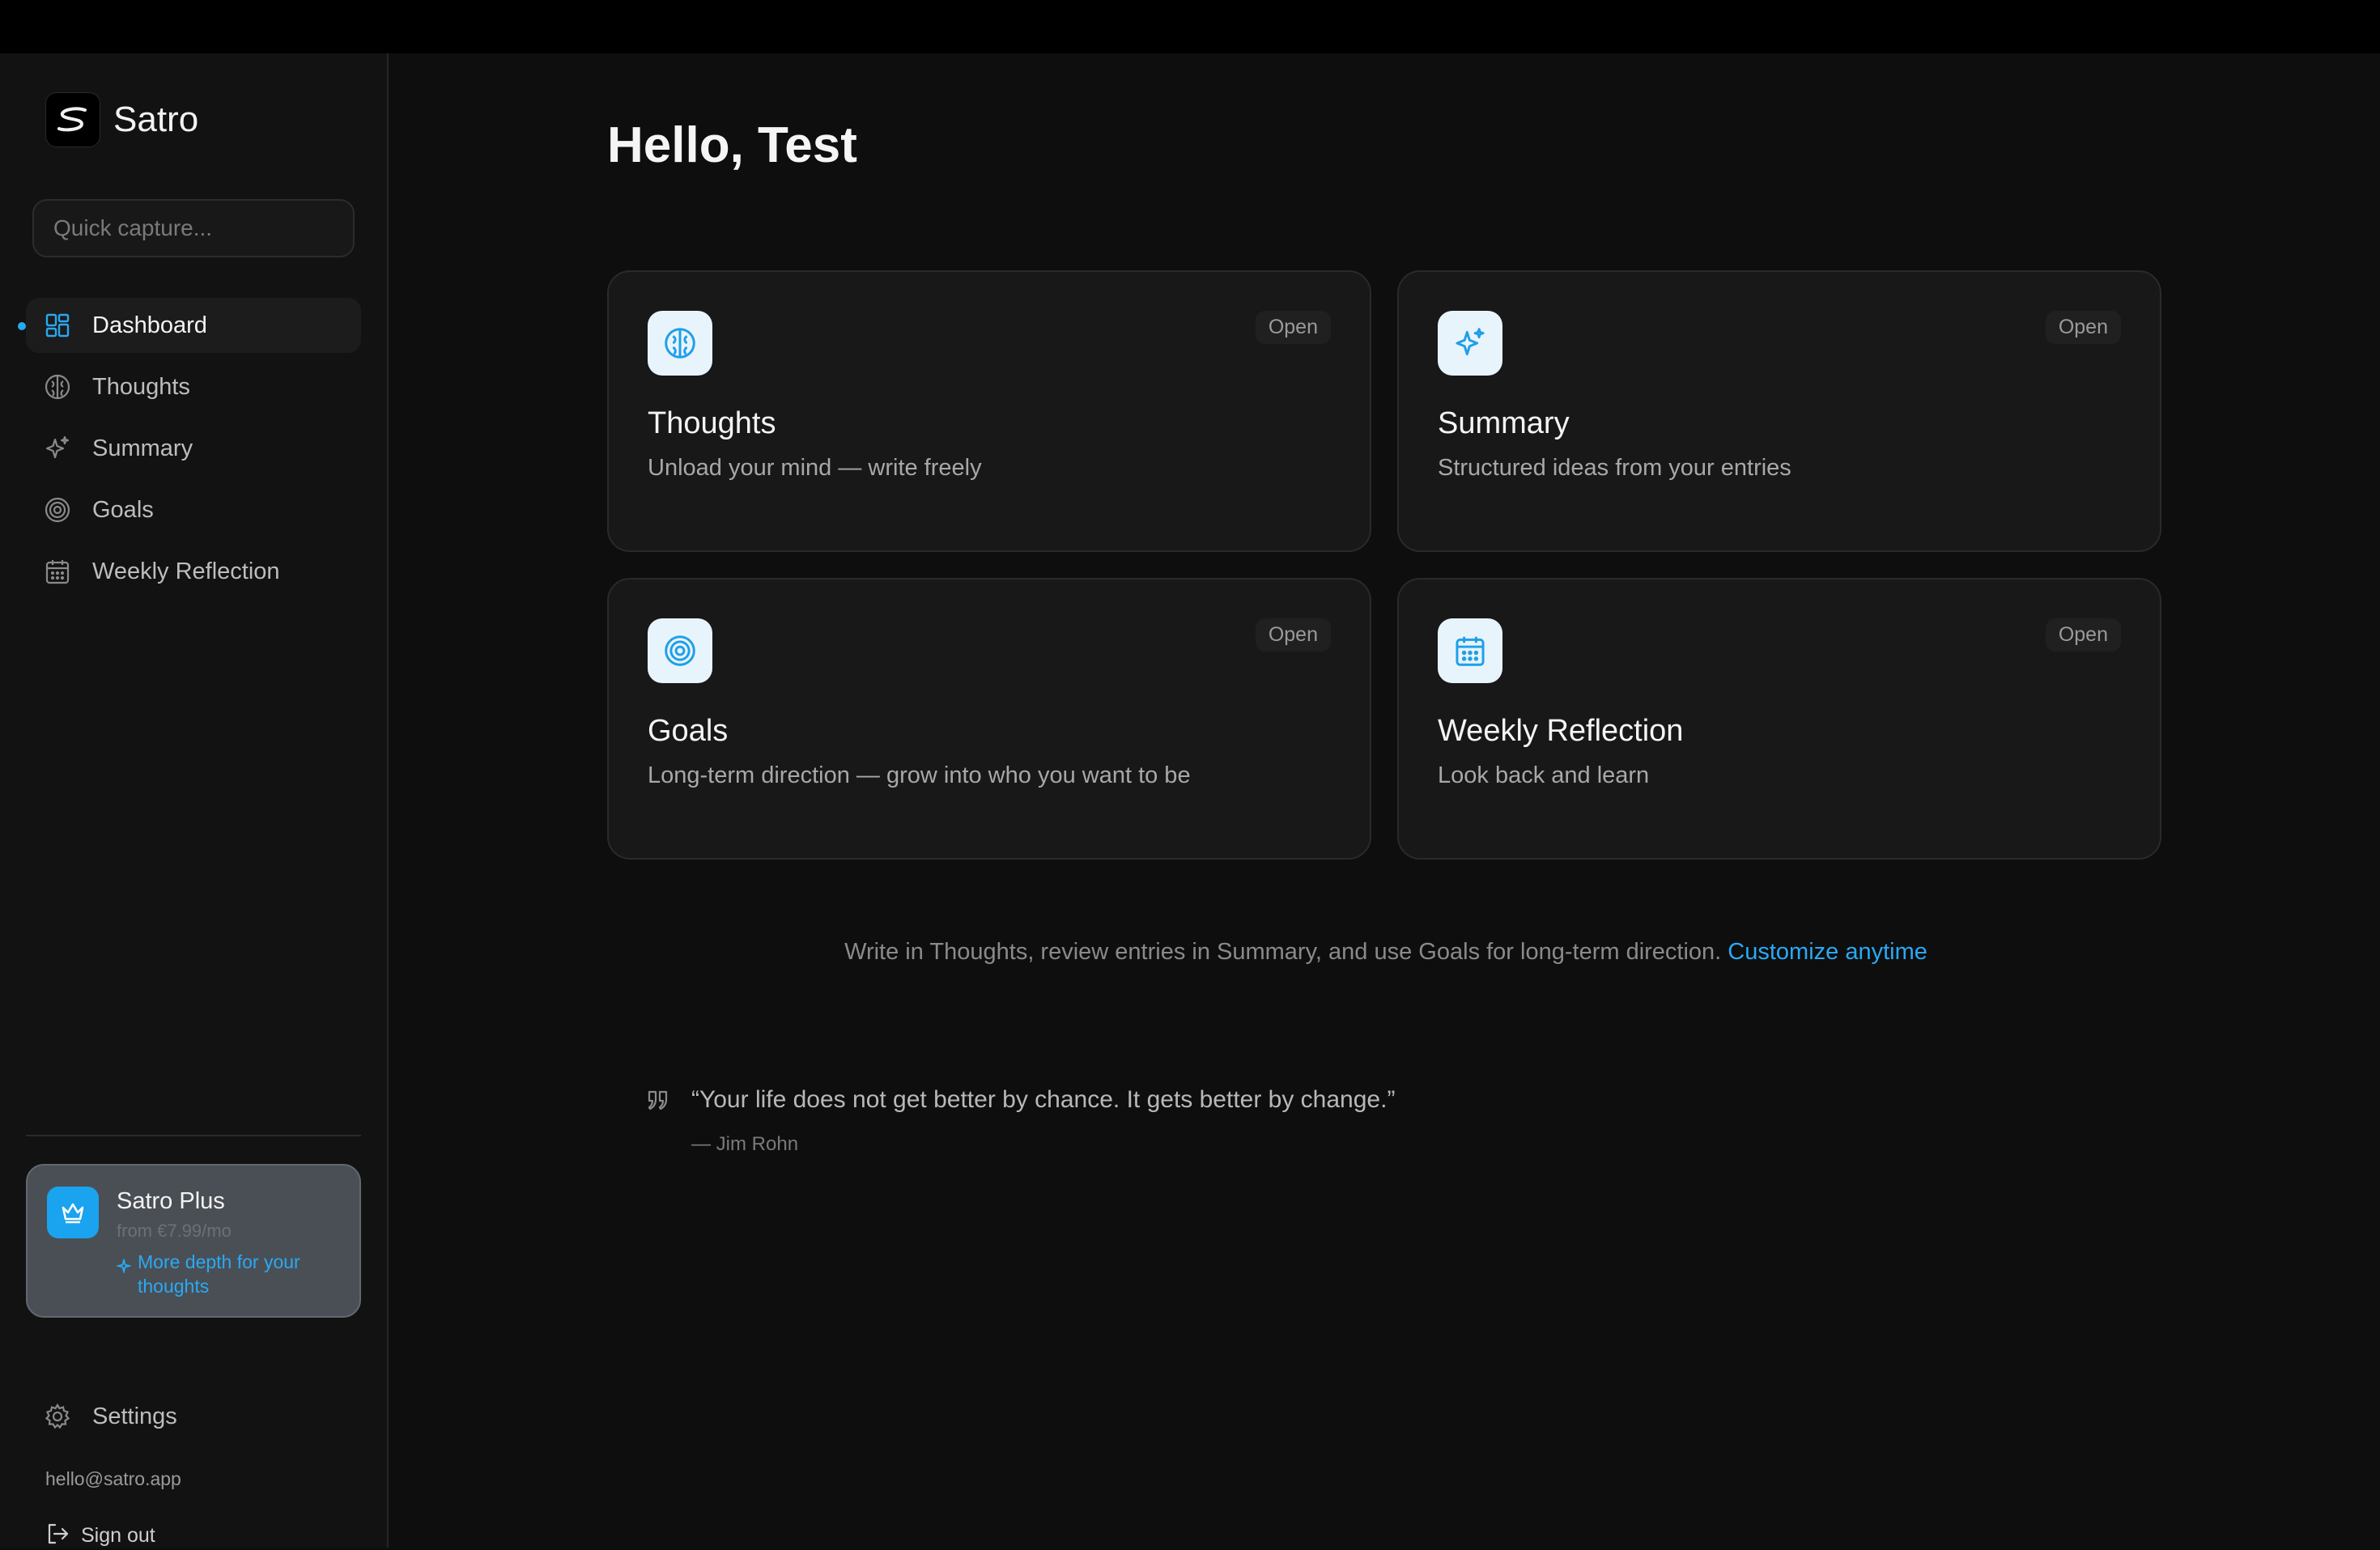  Describe the element at coordinates (193, 449) in the screenshot. I see `sidebar-item-summary: Summary` at that location.